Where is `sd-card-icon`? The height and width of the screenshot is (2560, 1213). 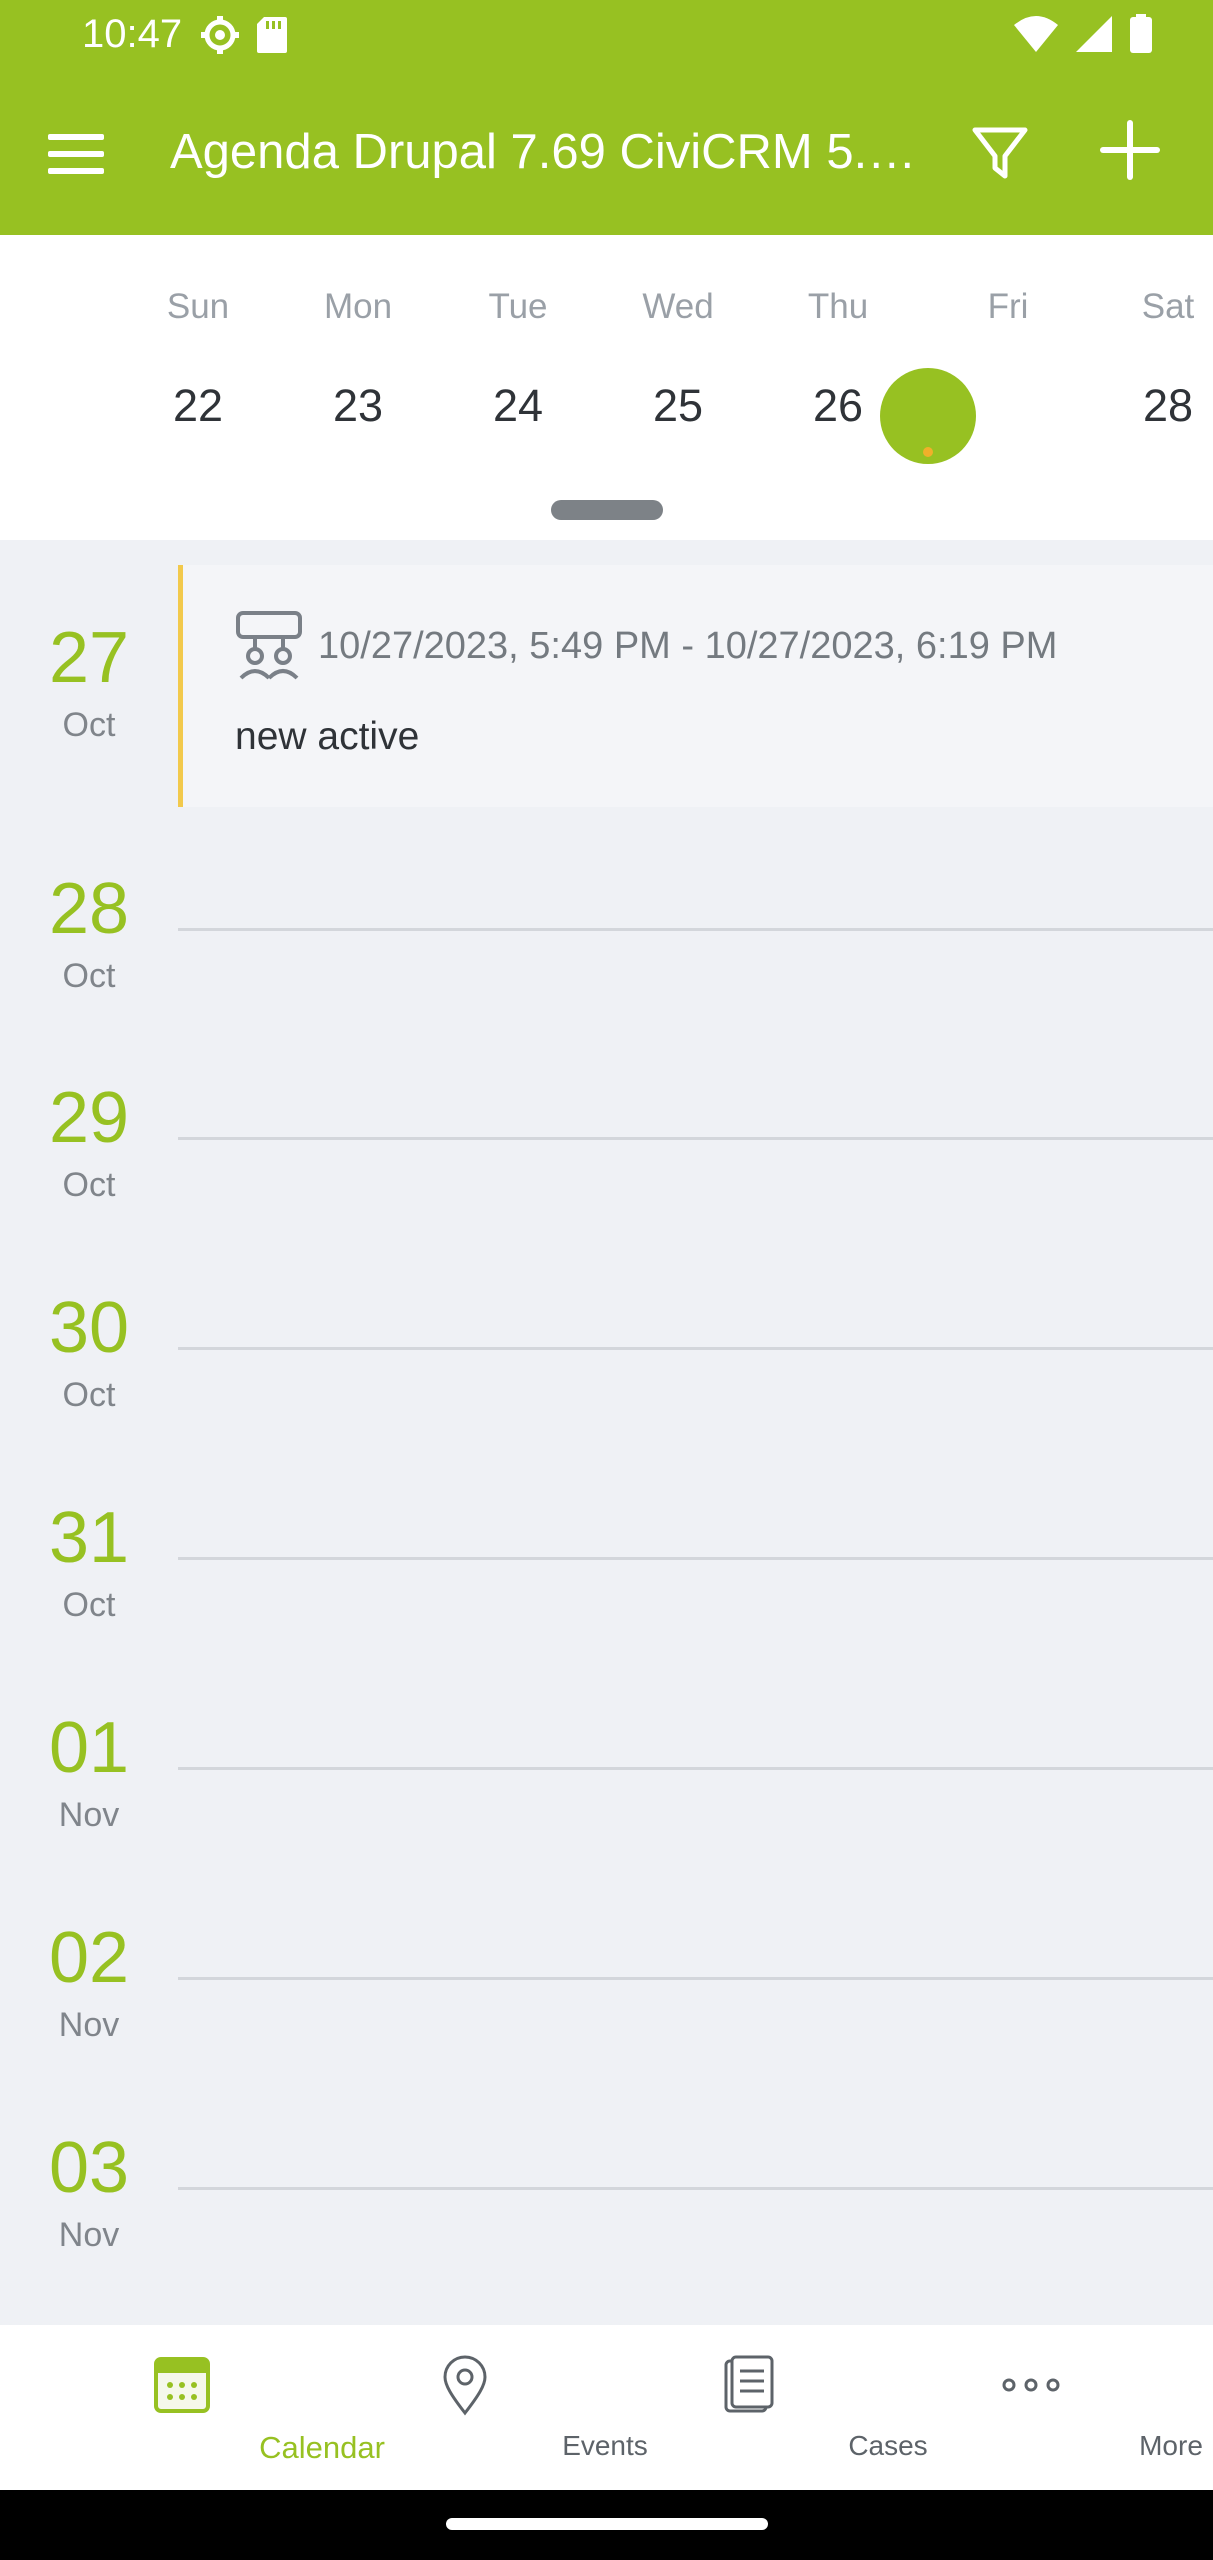
sd-card-icon is located at coordinates (272, 35).